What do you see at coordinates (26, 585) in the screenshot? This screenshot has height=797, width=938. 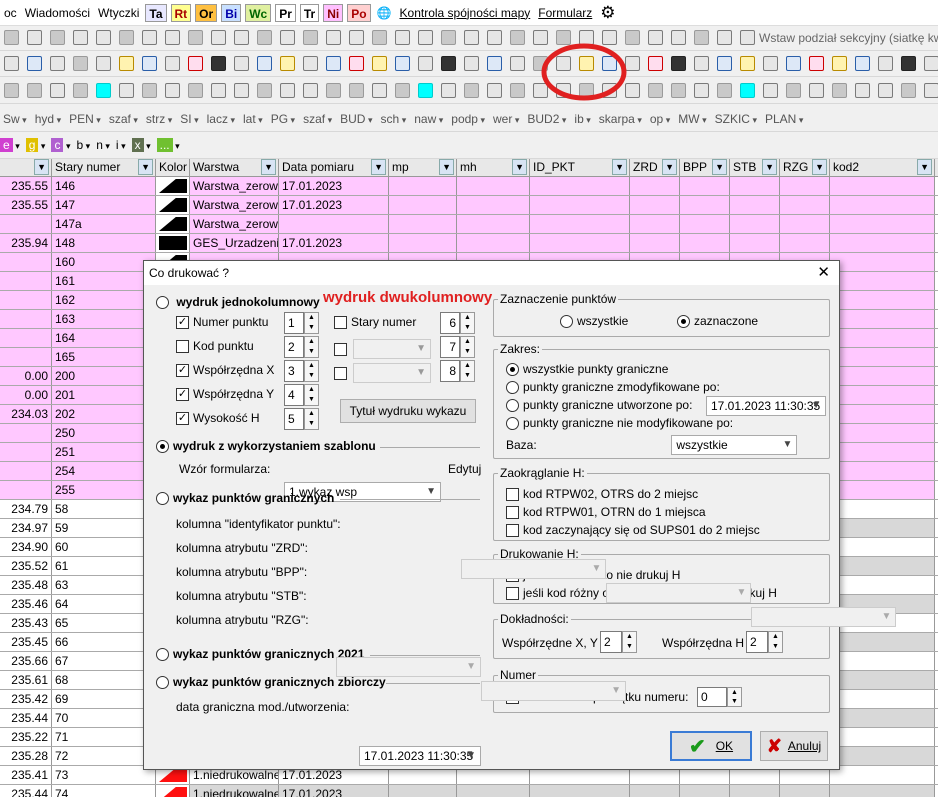 I see `cell-height: 235.48` at bounding box center [26, 585].